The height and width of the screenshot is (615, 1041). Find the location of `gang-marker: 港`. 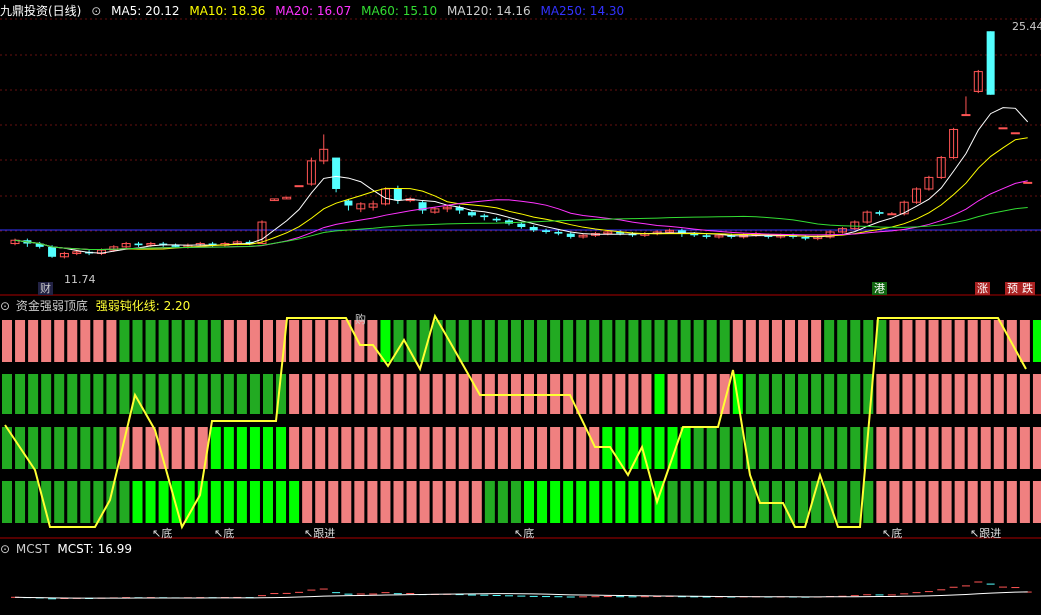

gang-marker: 港 is located at coordinates (879, 288).